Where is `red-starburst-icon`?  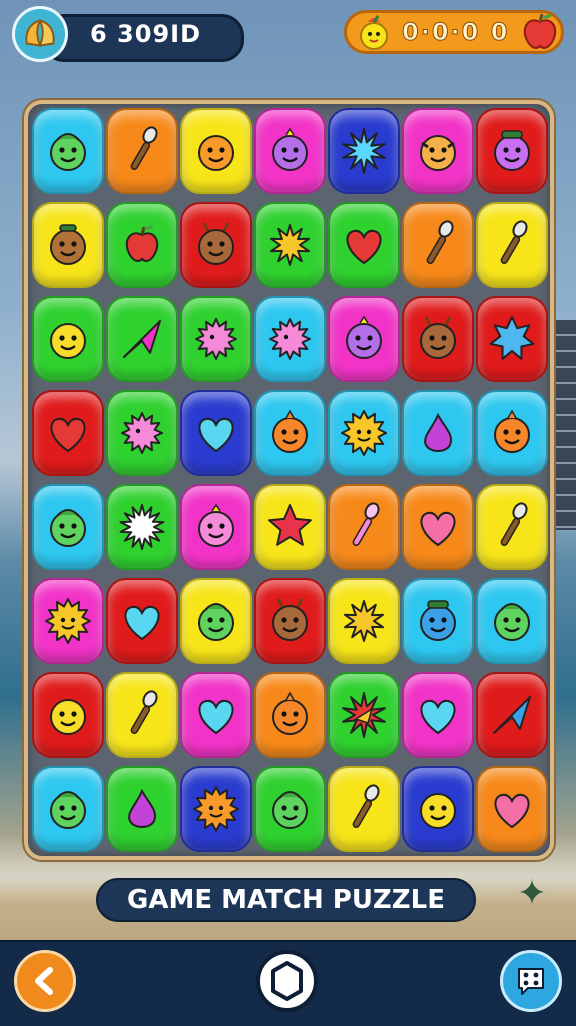 red-starburst-icon is located at coordinates (364, 715).